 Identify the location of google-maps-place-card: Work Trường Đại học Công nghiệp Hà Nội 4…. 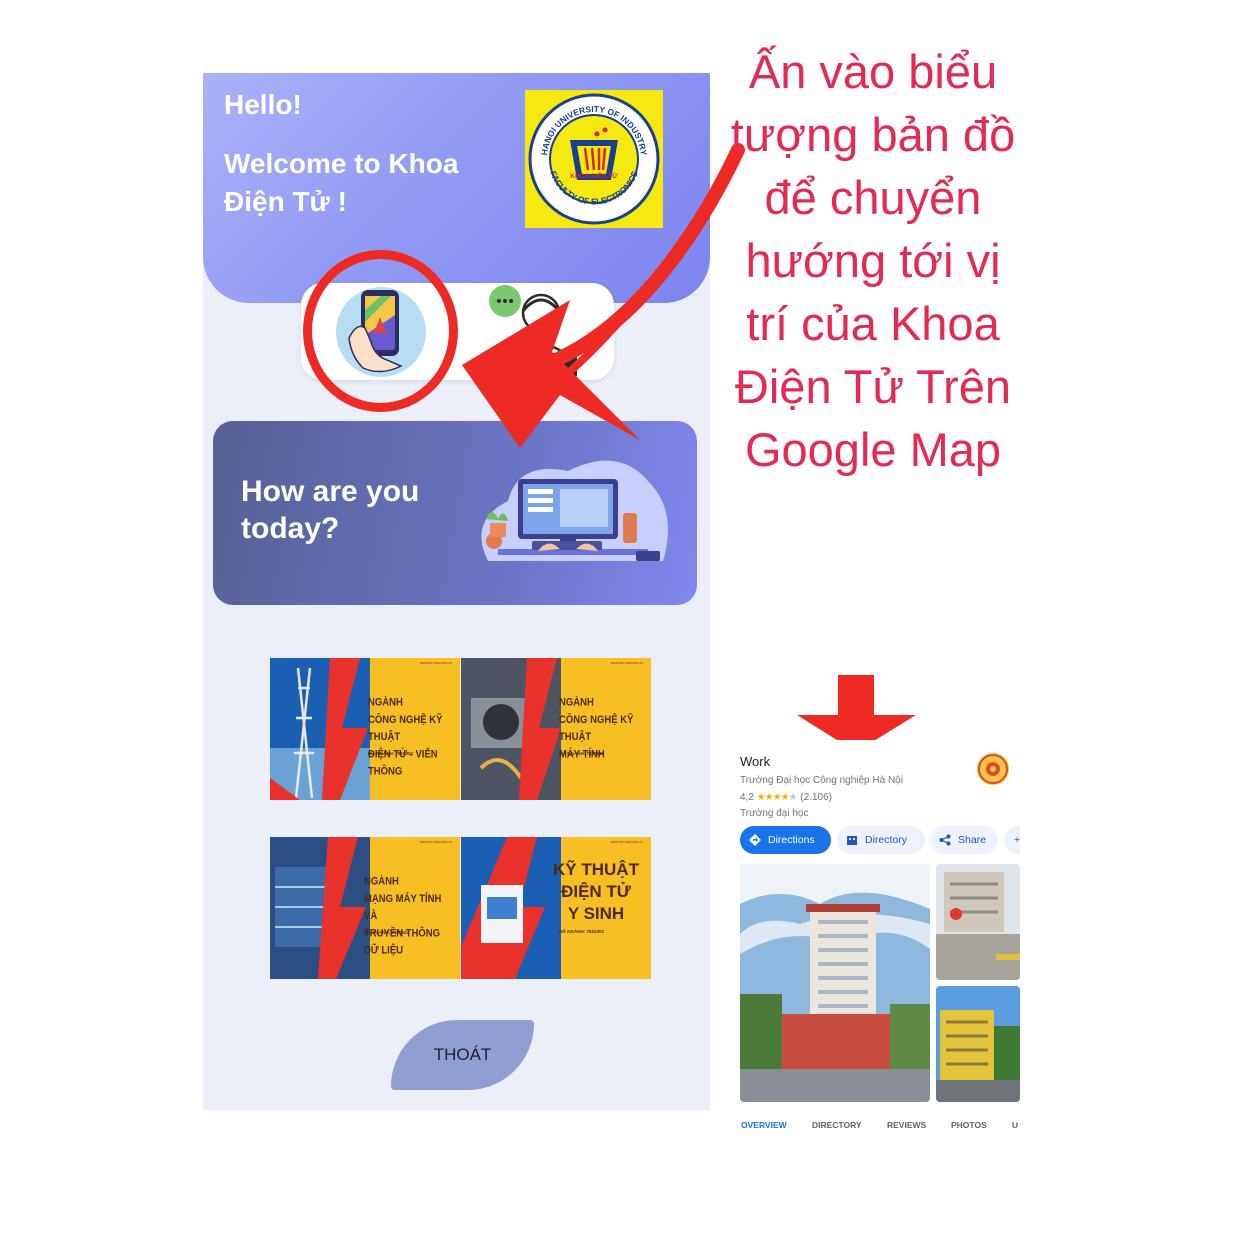
(880, 937).